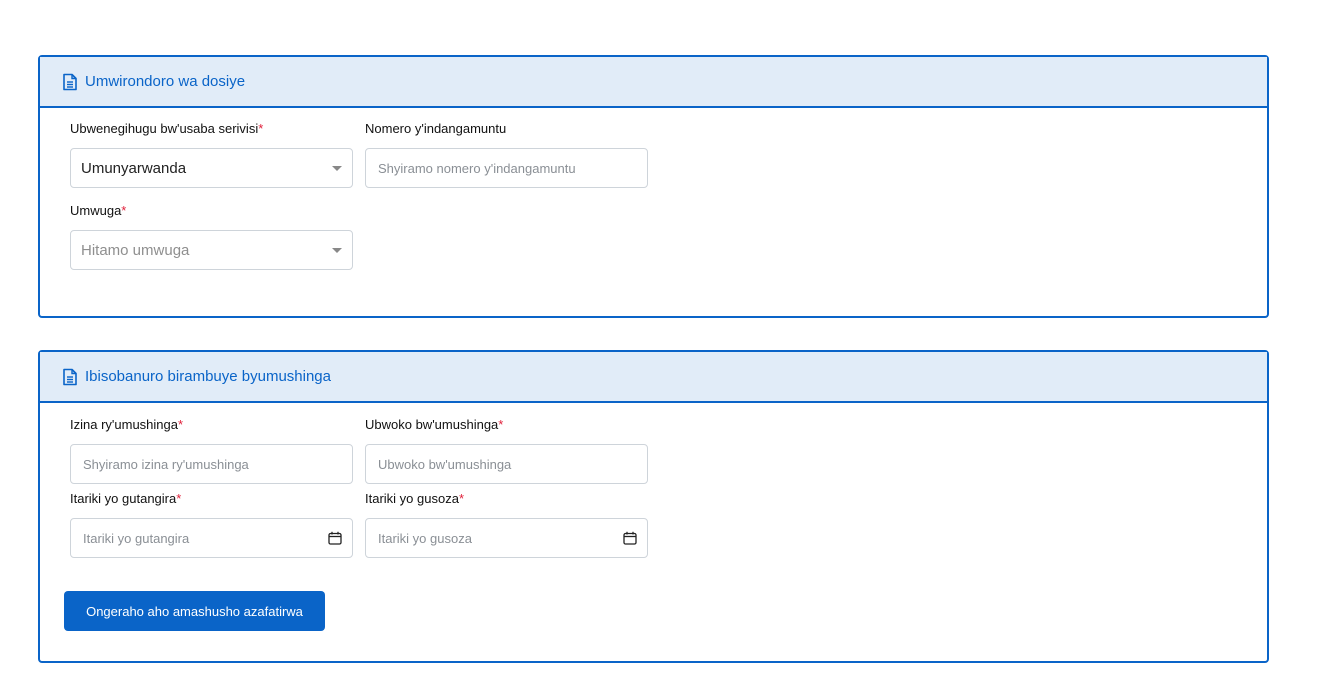  Describe the element at coordinates (425, 538) in the screenshot. I see `end-date-placeholder: Itariki yo gusoza` at that location.